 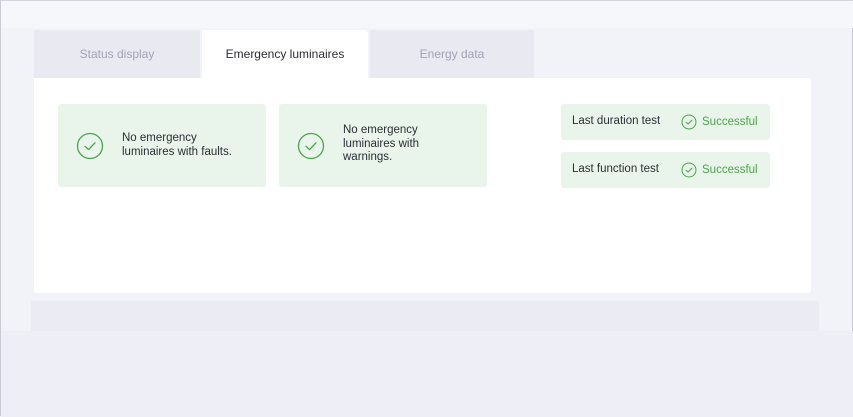 I want to click on function-test-result: Successful, so click(x=719, y=170).